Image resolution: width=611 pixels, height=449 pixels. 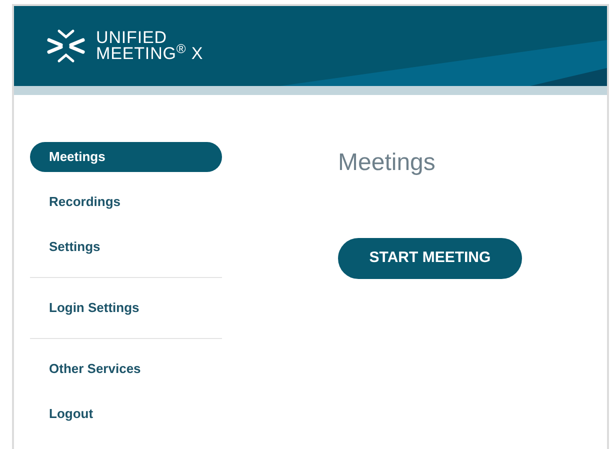 What do you see at coordinates (126, 308) in the screenshot?
I see `sidebar-item: Login Settings` at bounding box center [126, 308].